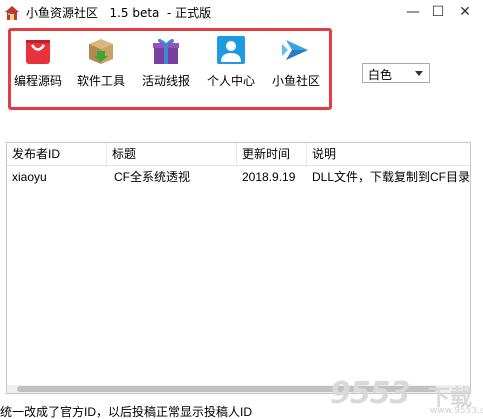 The width and height of the screenshot is (483, 419). Describe the element at coordinates (12, 13) in the screenshot. I see `house-icon` at that location.